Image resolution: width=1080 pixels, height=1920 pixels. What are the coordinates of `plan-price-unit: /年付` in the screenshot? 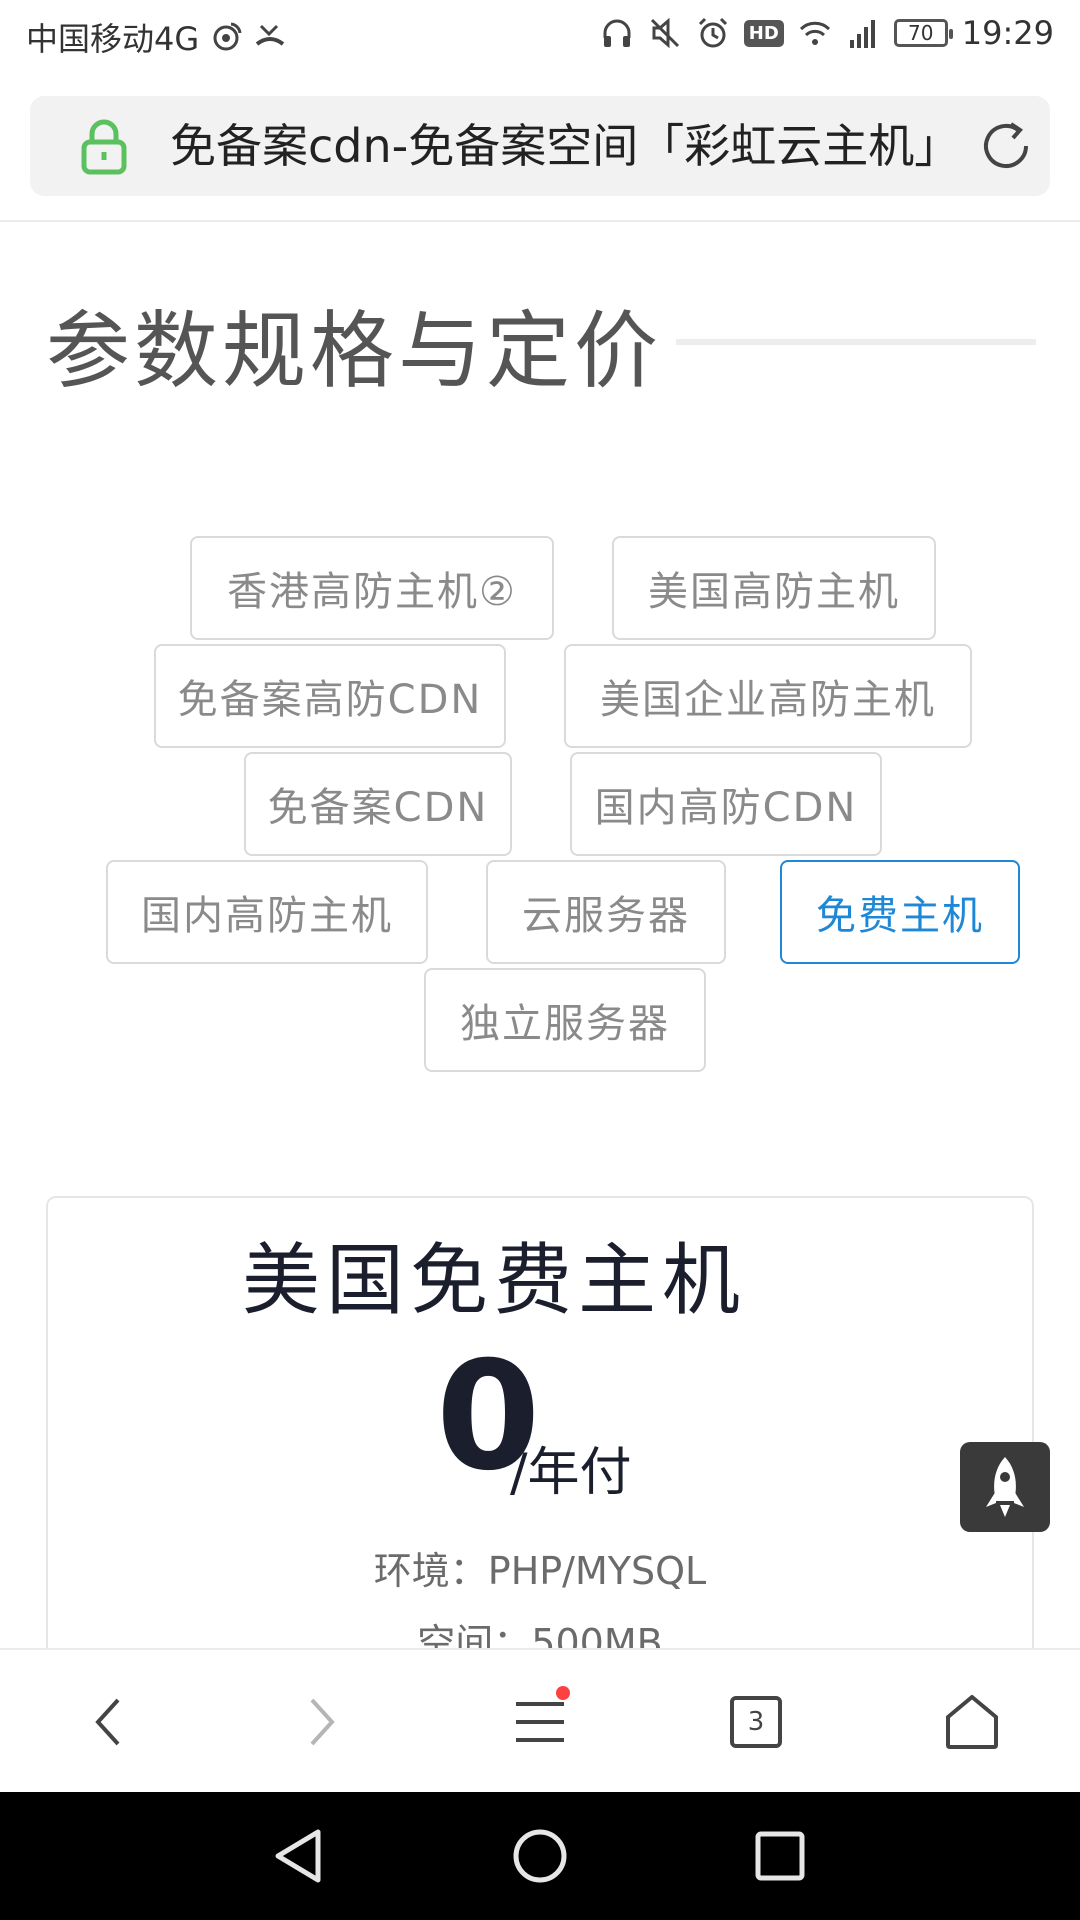 It's located at (571, 1473).